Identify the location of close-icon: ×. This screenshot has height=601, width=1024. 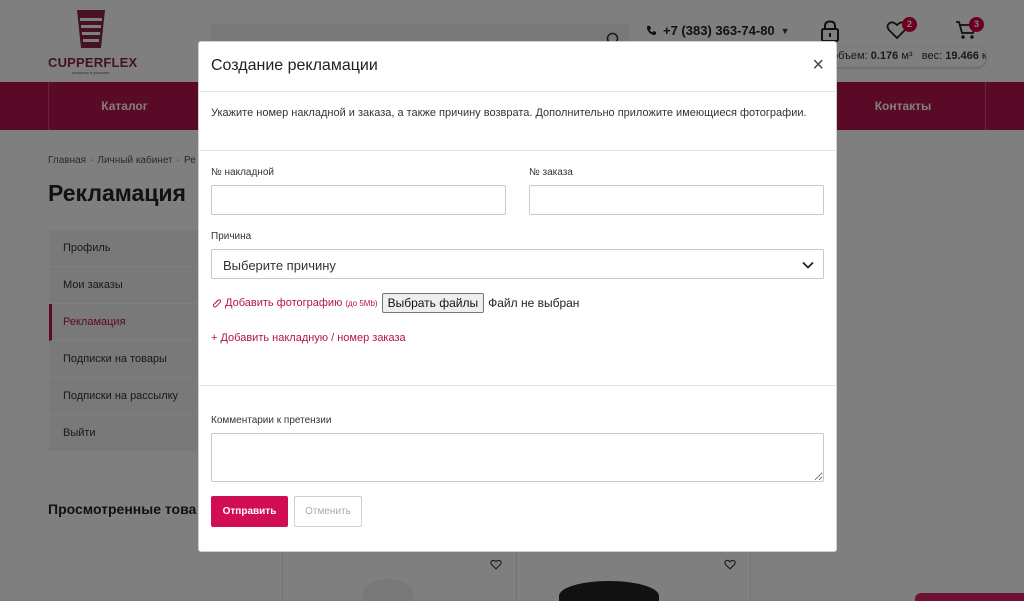
(818, 65).